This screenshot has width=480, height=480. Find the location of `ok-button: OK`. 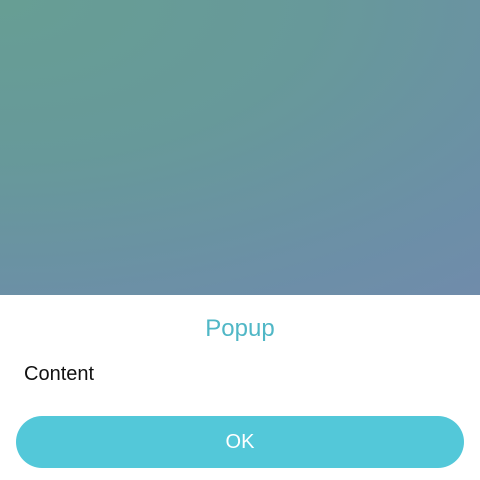

ok-button: OK is located at coordinates (240, 442).